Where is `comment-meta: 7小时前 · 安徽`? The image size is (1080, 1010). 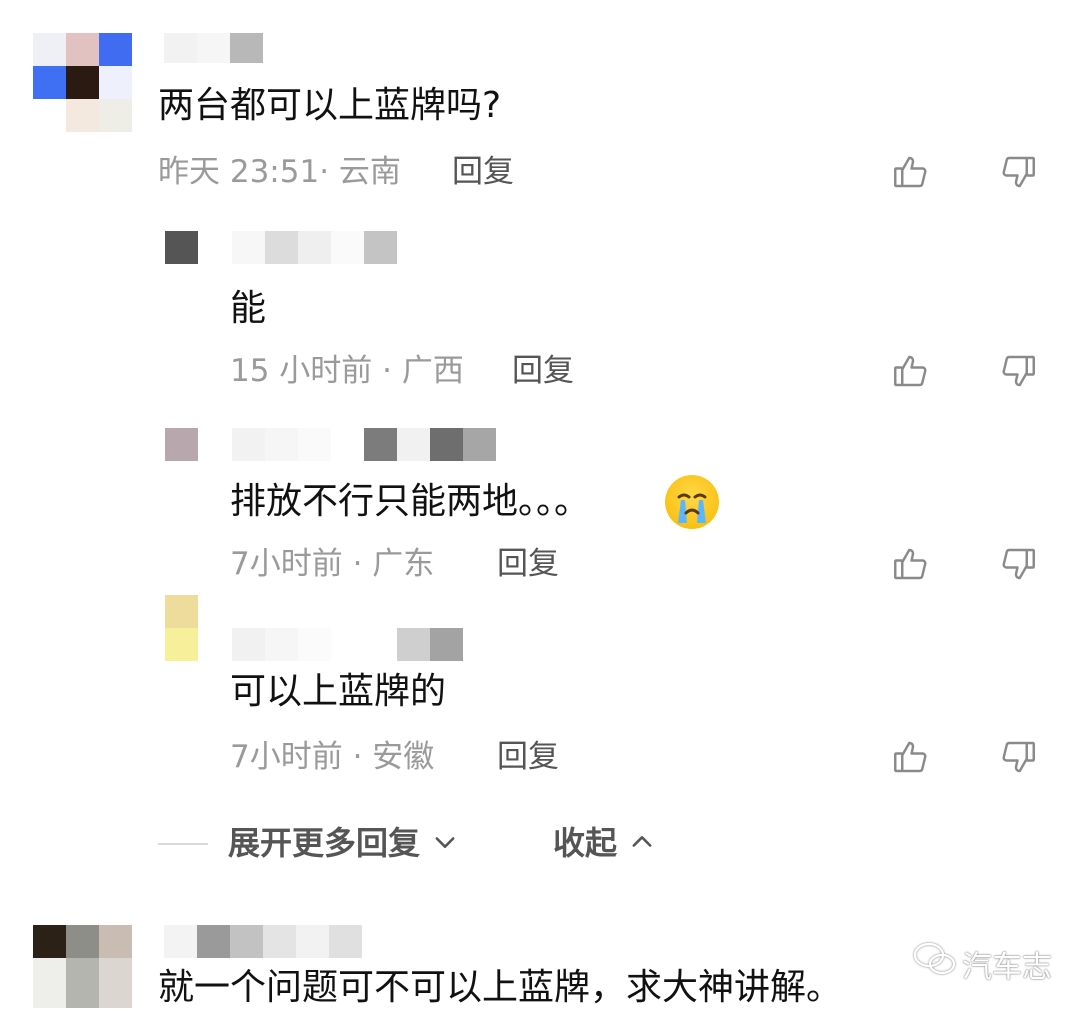
comment-meta: 7小时前 · 安徽 is located at coordinates (332, 757).